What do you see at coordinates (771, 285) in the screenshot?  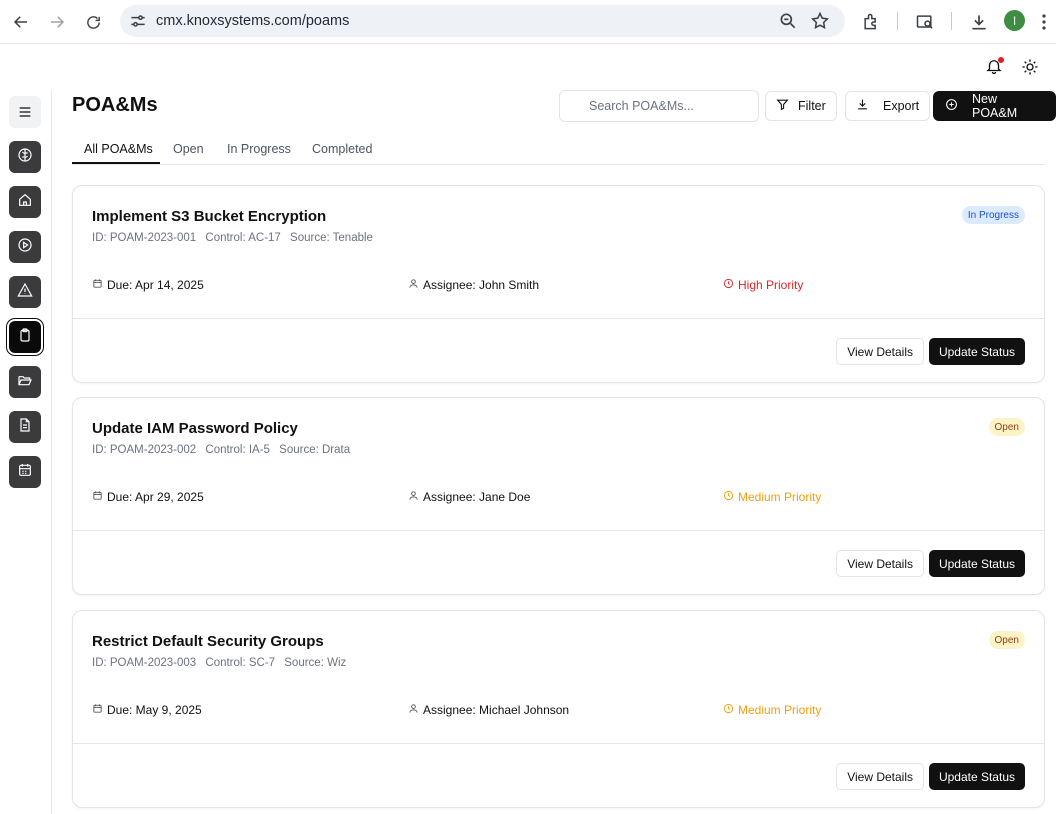 I see `priority-text: High Priority` at bounding box center [771, 285].